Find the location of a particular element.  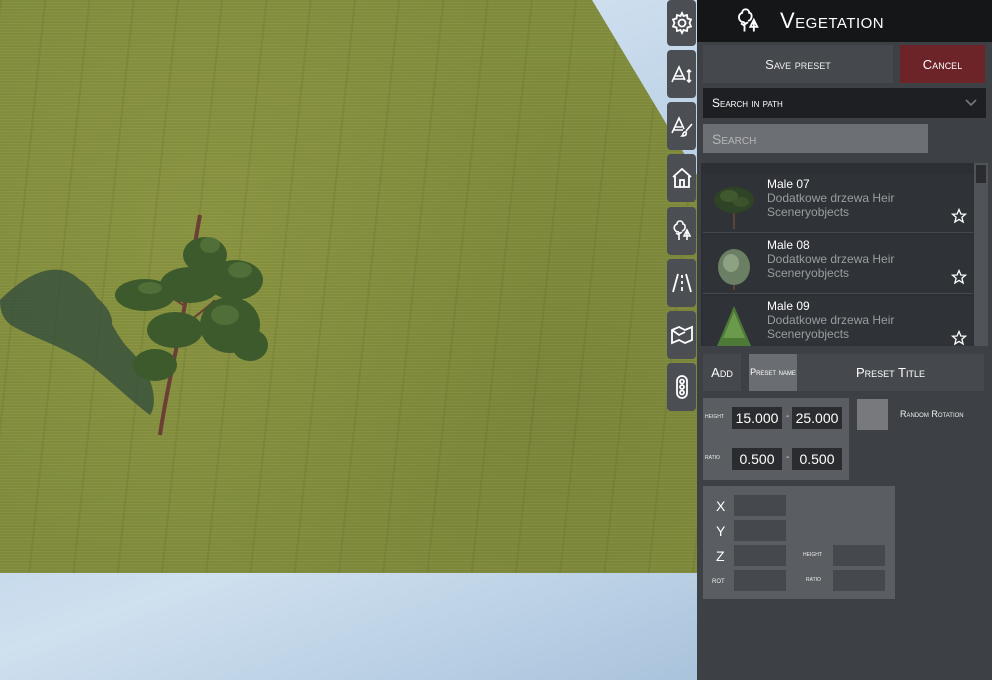

settings-button is located at coordinates (681, 23).